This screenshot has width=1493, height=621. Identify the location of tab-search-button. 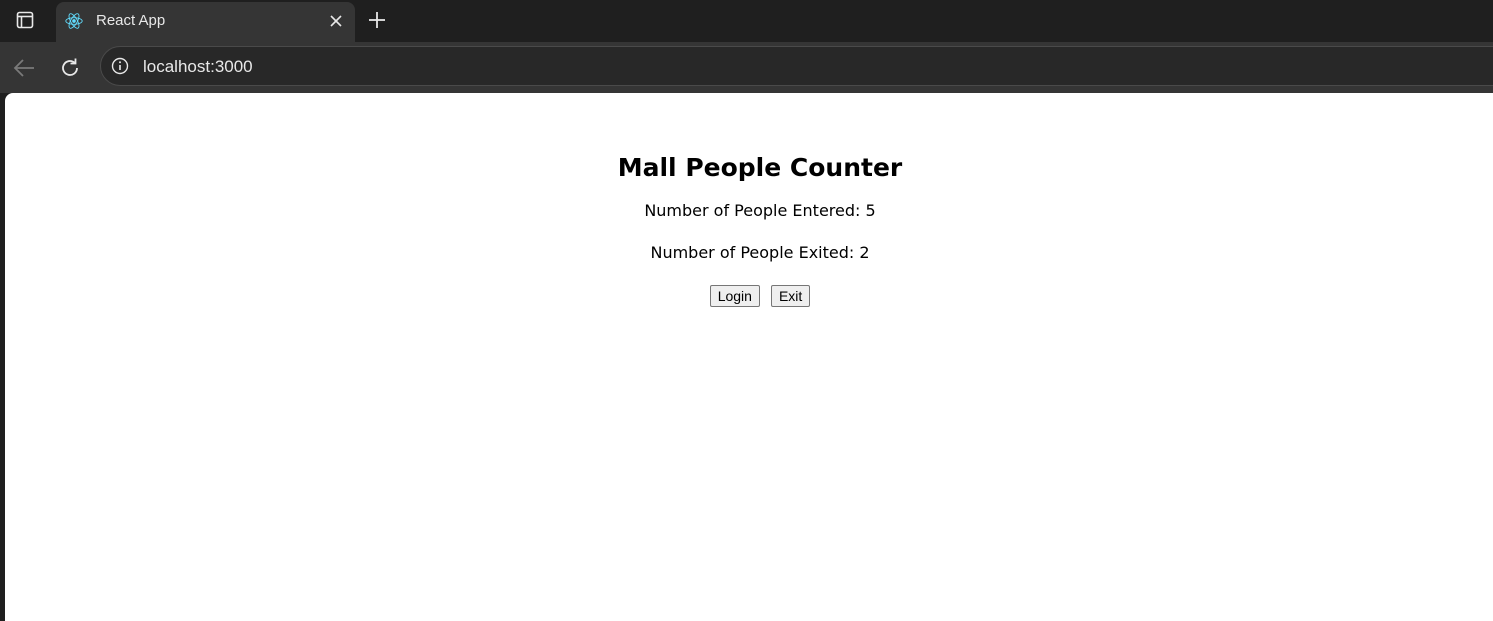
(25, 20).